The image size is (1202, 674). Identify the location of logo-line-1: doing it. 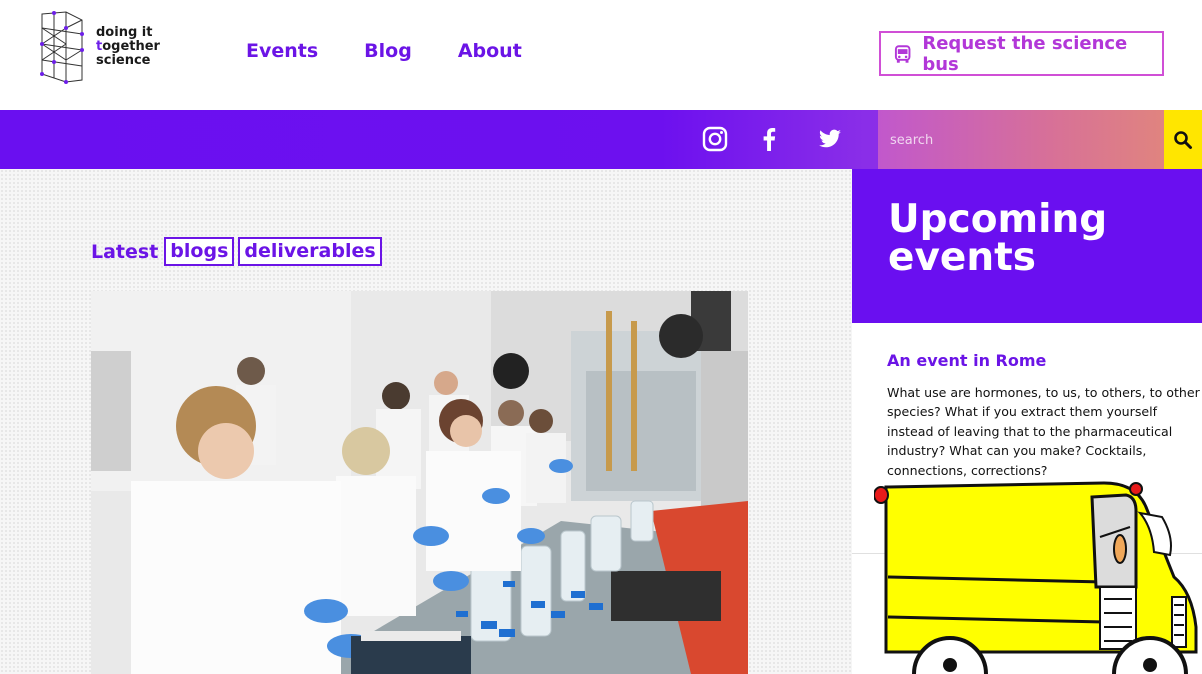
(124, 32).